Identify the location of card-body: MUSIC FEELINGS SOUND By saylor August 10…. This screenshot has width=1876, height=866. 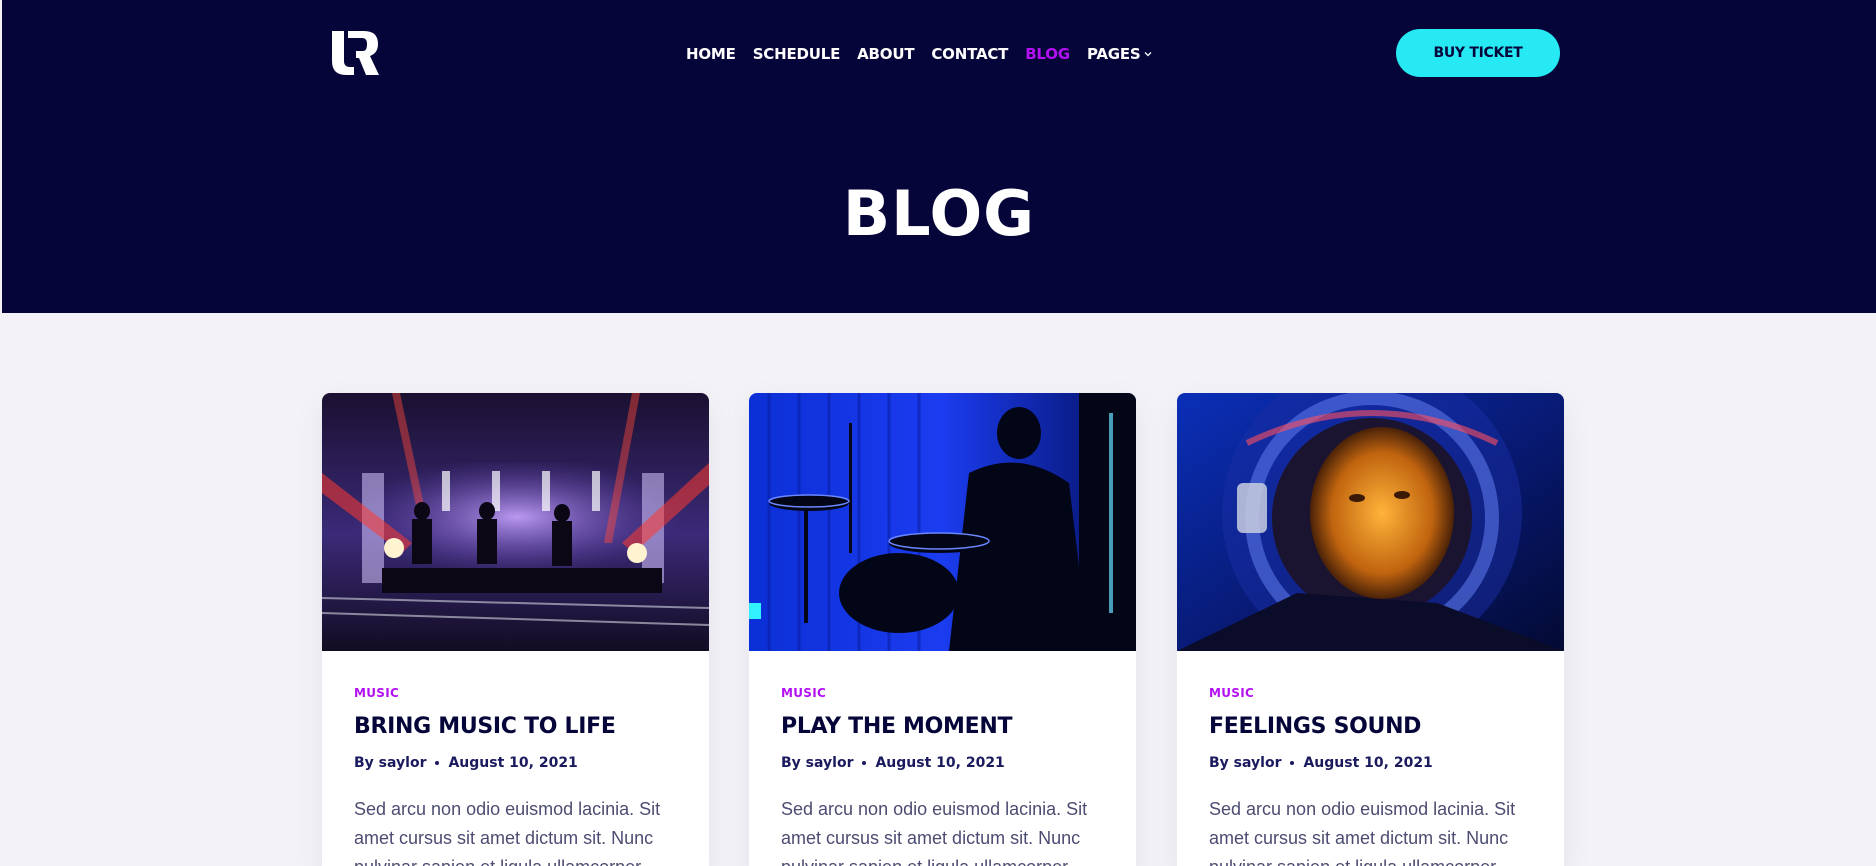
(1374, 775).